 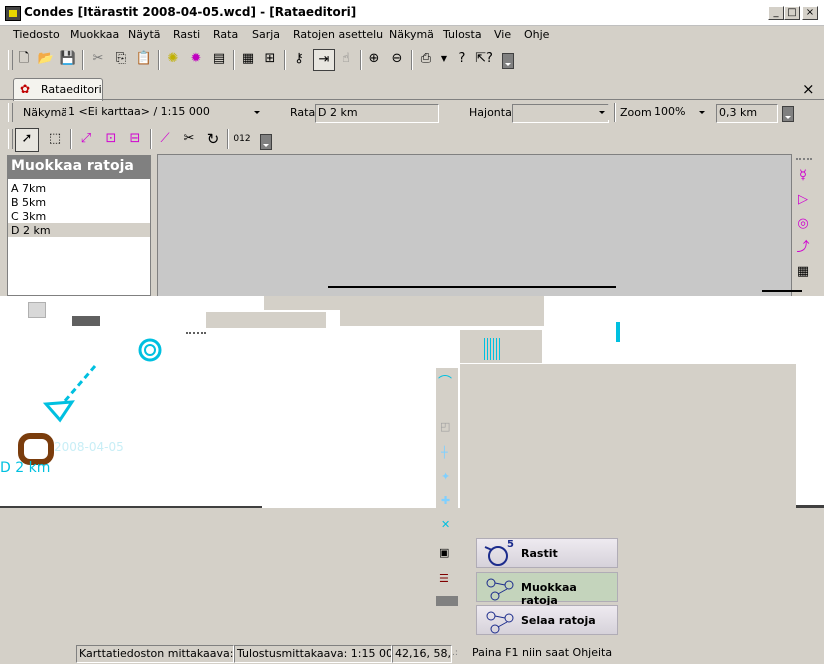 What do you see at coordinates (444, 452) in the screenshot?
I see `crosshair-icon: ┼` at bounding box center [444, 452].